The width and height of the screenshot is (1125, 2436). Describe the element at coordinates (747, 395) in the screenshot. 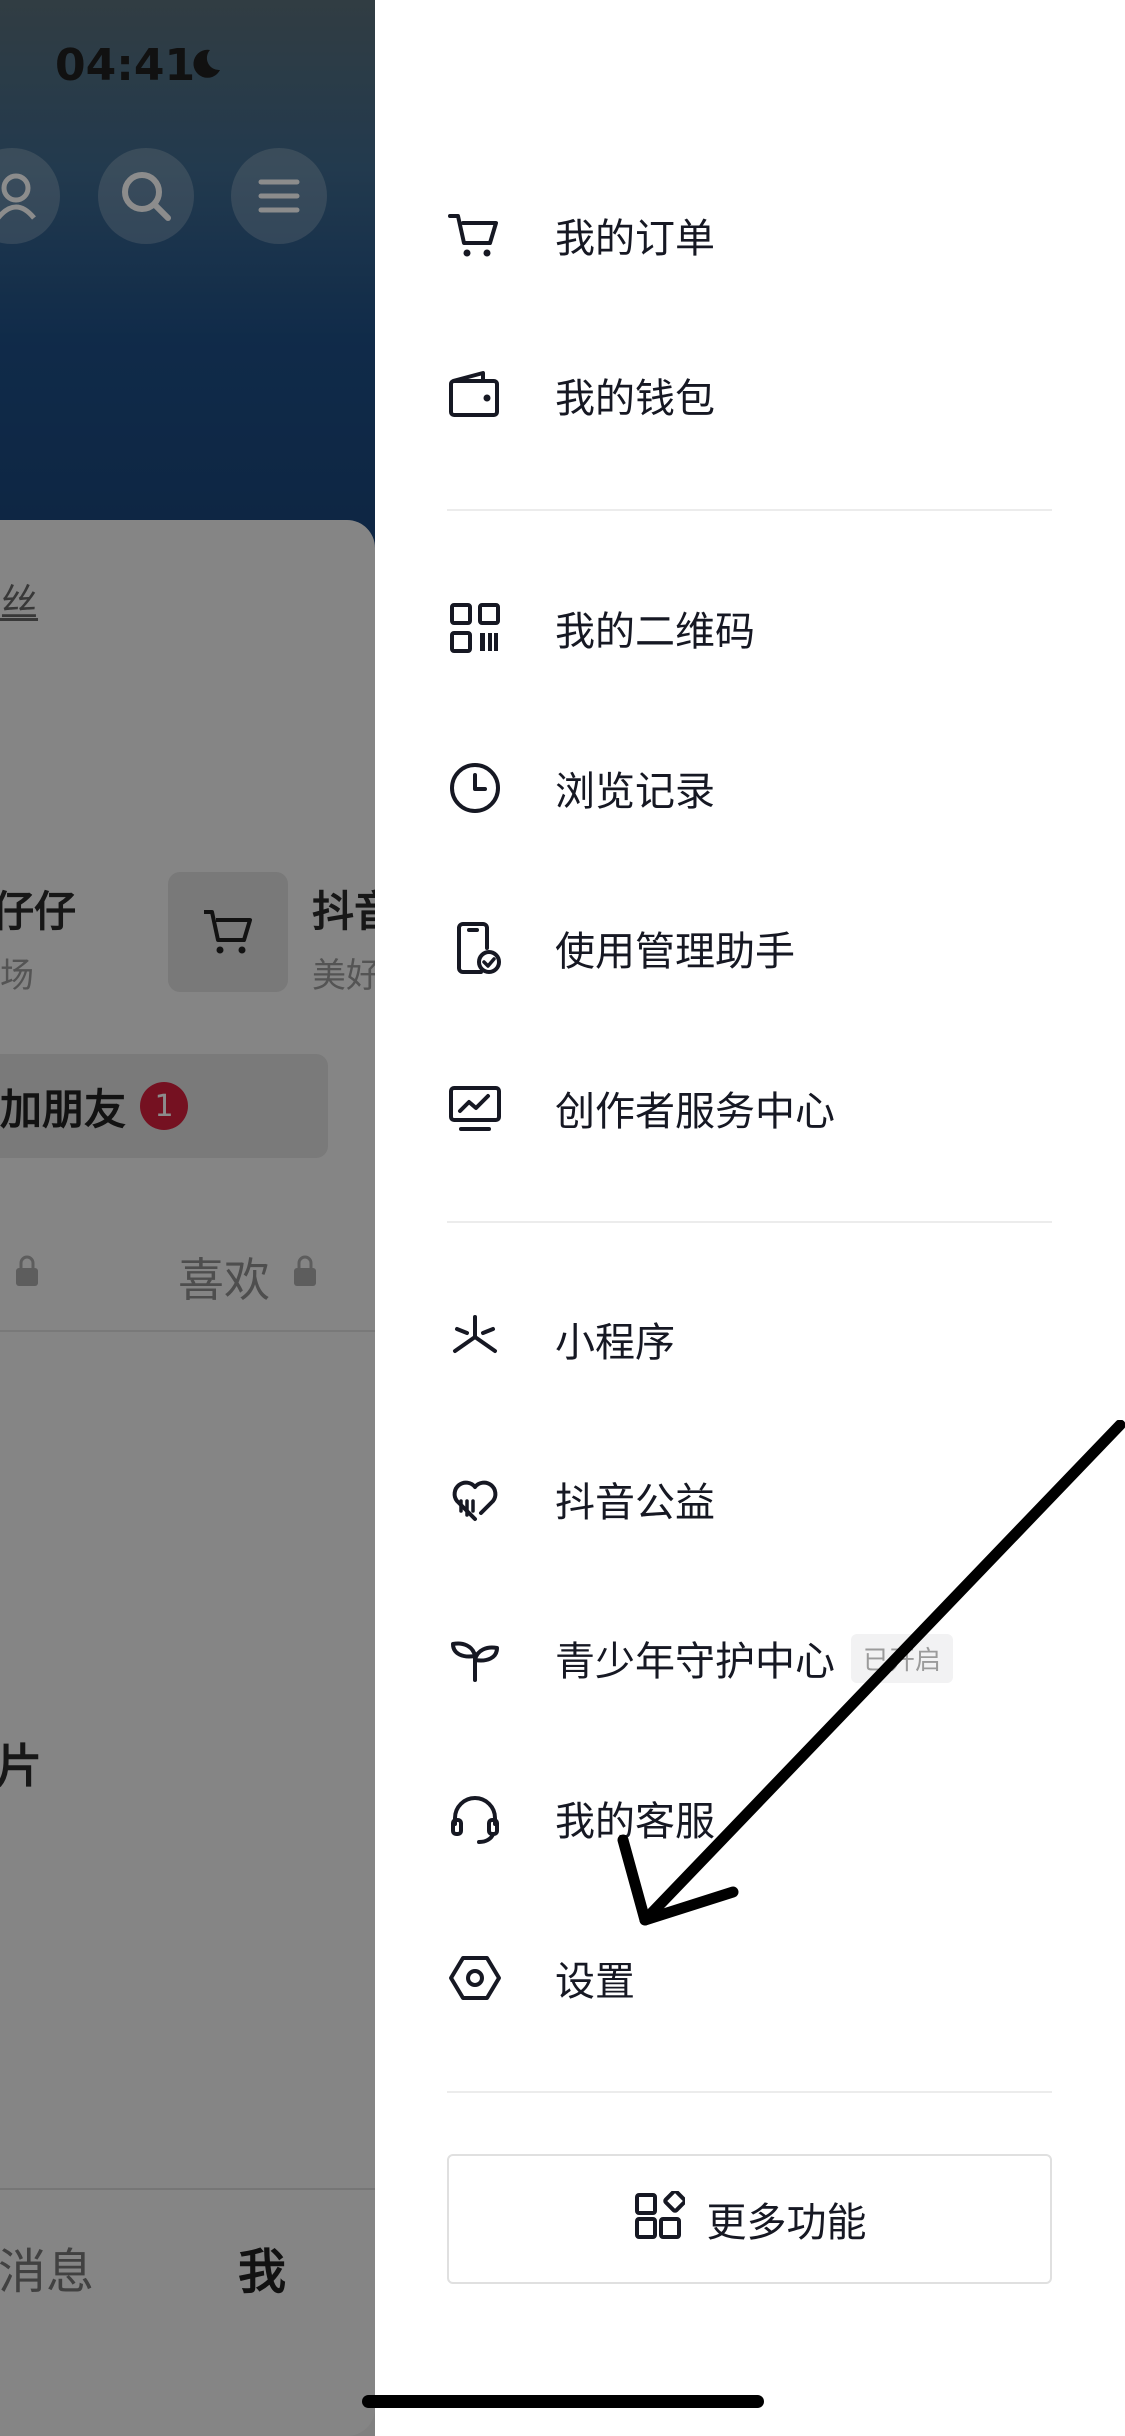

I see `menu-item-wallet: 我的钱包` at that location.